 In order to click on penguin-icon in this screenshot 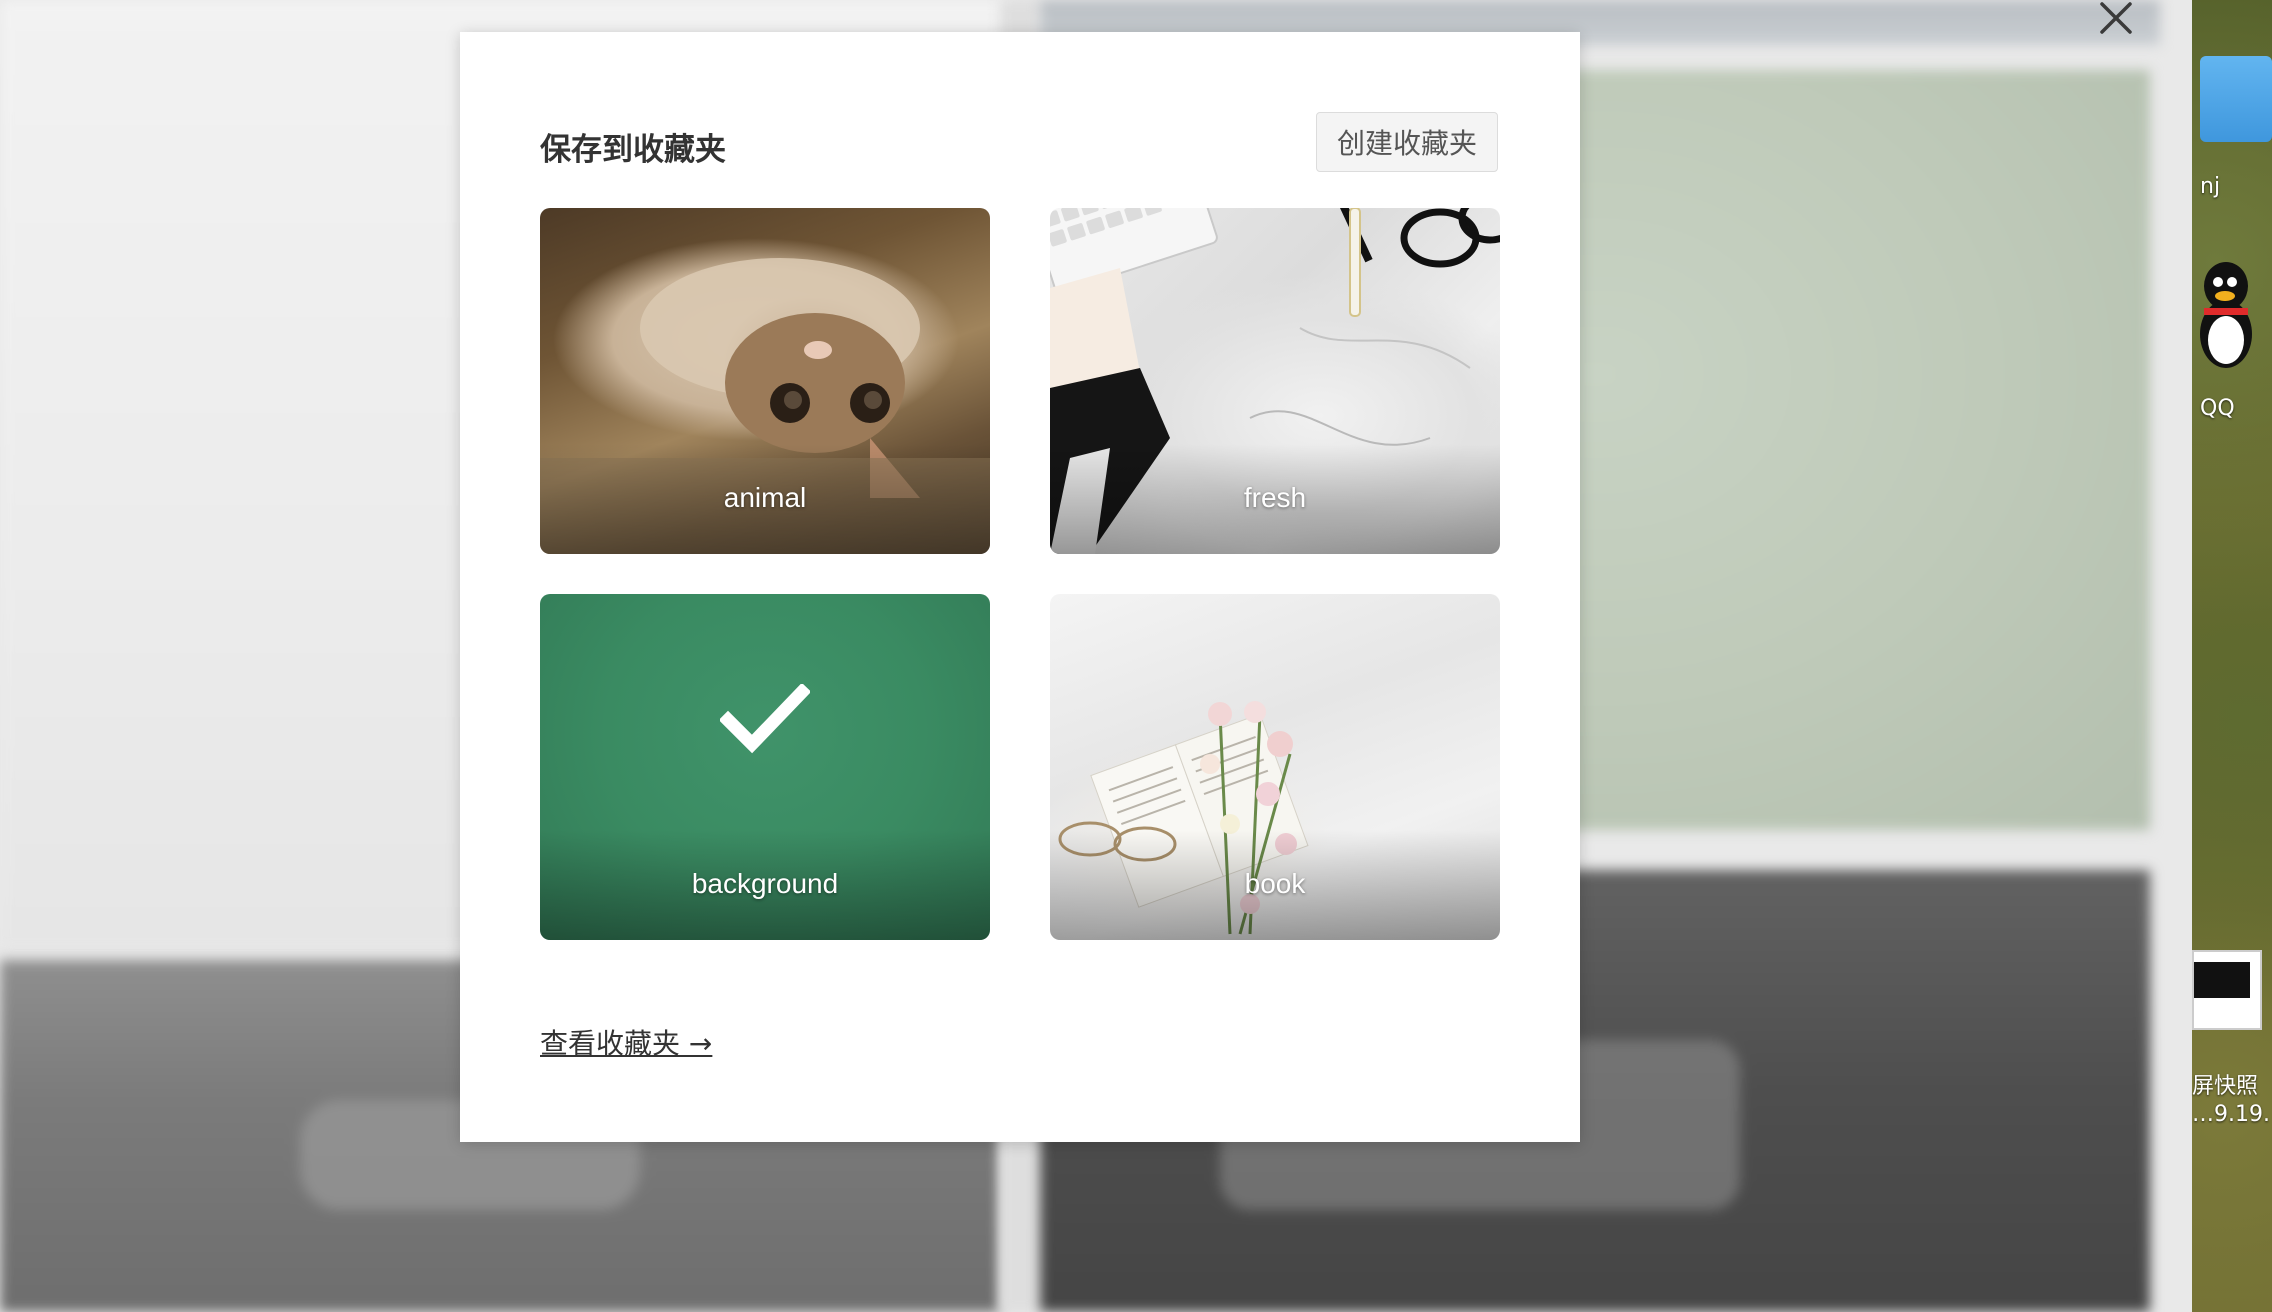, I will do `click(2226, 316)`.